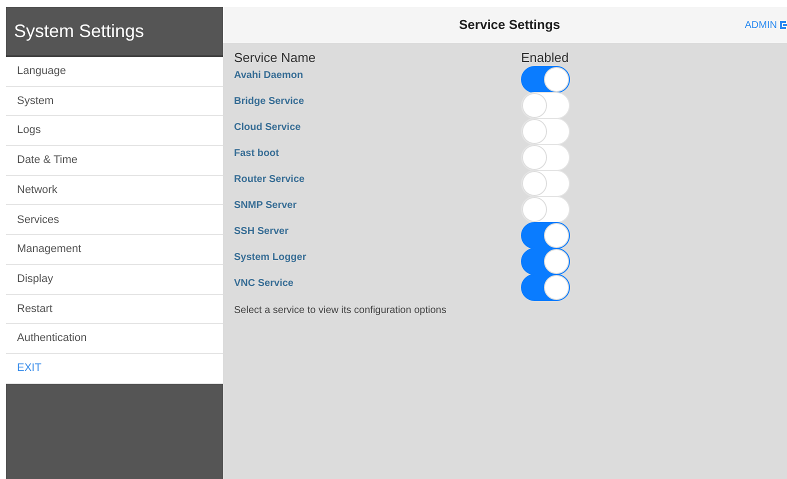  What do you see at coordinates (545, 58) in the screenshot?
I see `column-header: Enabled` at bounding box center [545, 58].